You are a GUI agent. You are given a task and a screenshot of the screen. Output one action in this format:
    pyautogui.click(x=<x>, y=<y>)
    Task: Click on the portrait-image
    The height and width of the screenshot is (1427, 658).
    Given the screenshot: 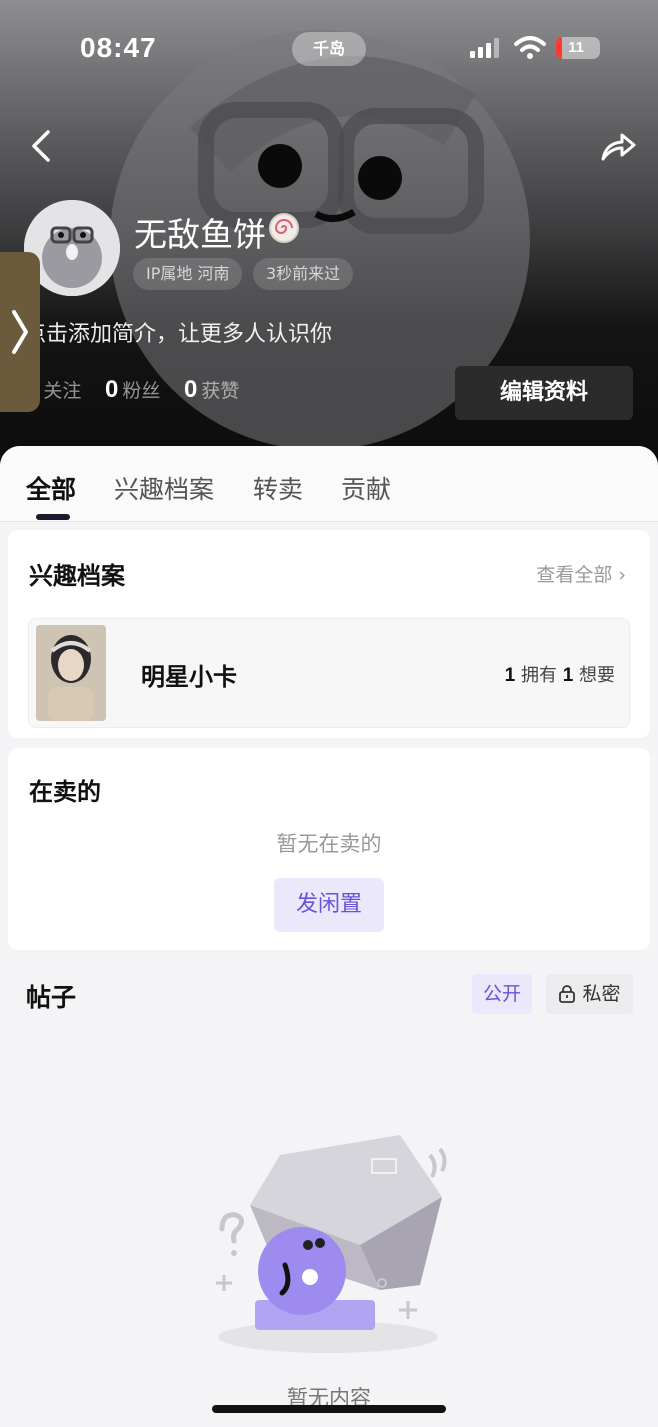 What is the action you would take?
    pyautogui.click(x=71, y=673)
    